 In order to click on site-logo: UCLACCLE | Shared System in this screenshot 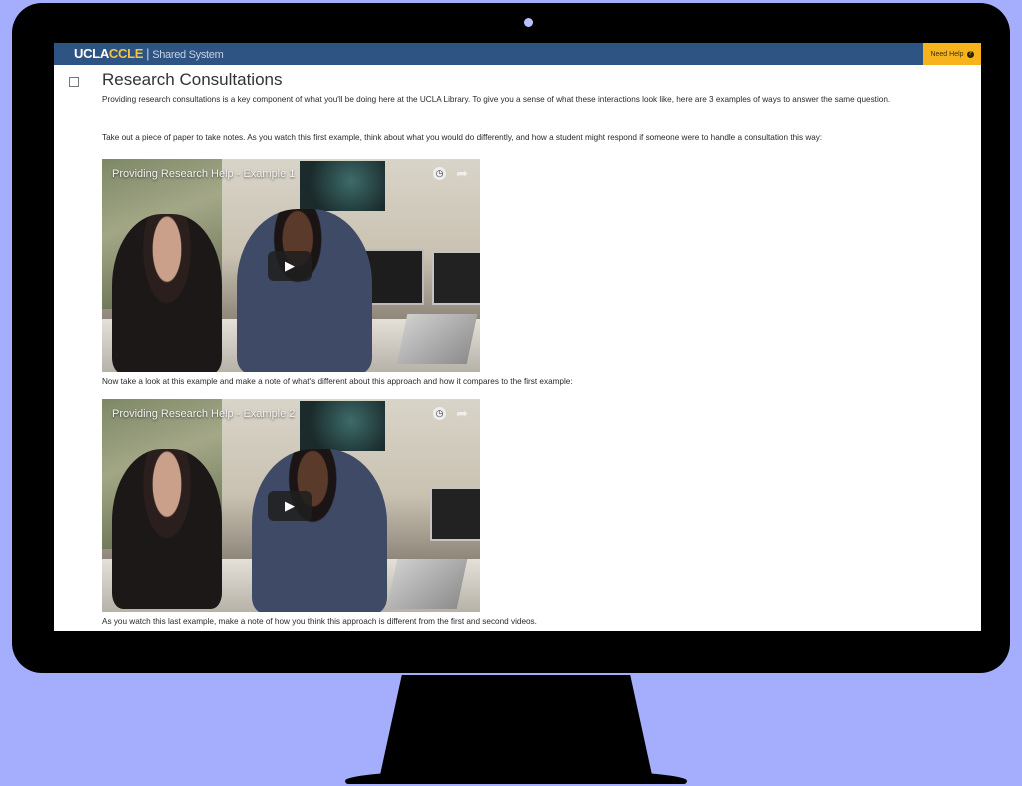, I will do `click(149, 53)`.